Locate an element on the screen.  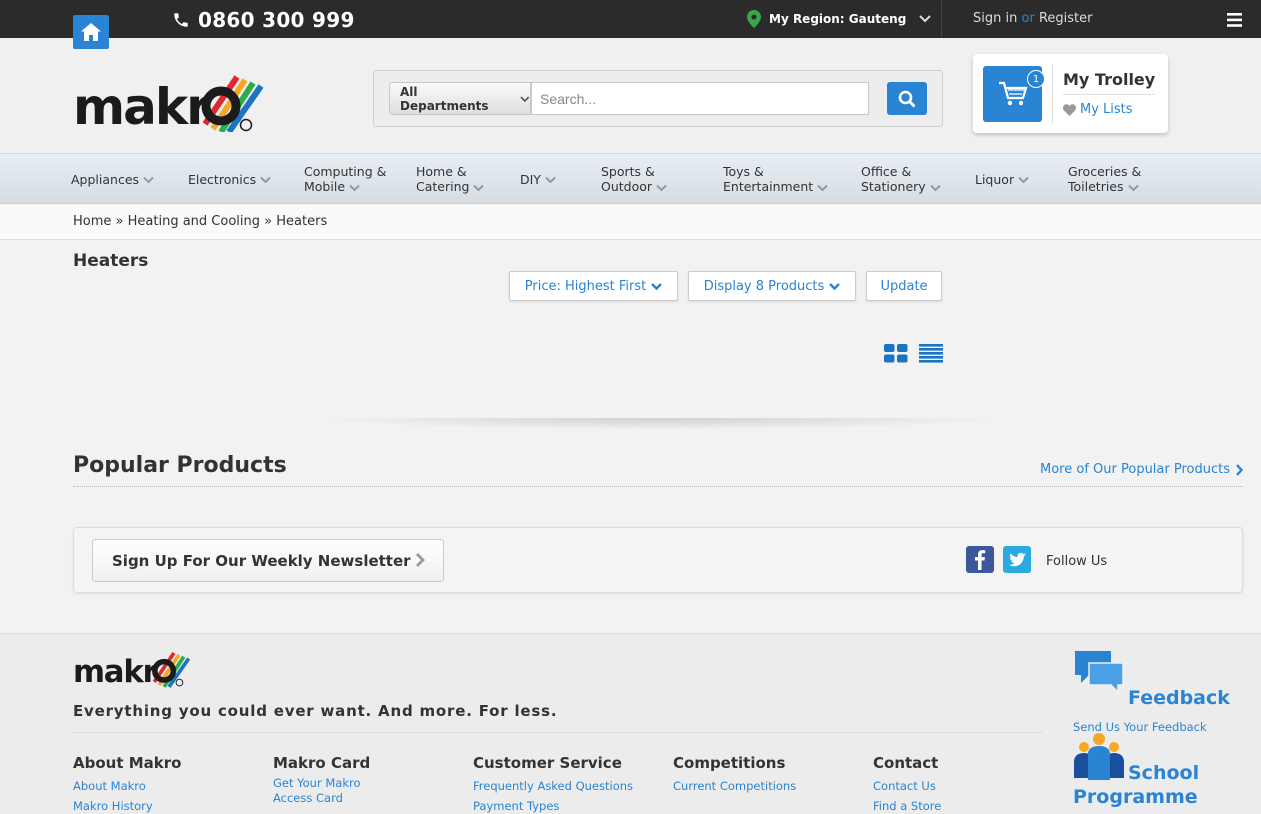
my-lists-link: My Lists is located at coordinates (1098, 109).